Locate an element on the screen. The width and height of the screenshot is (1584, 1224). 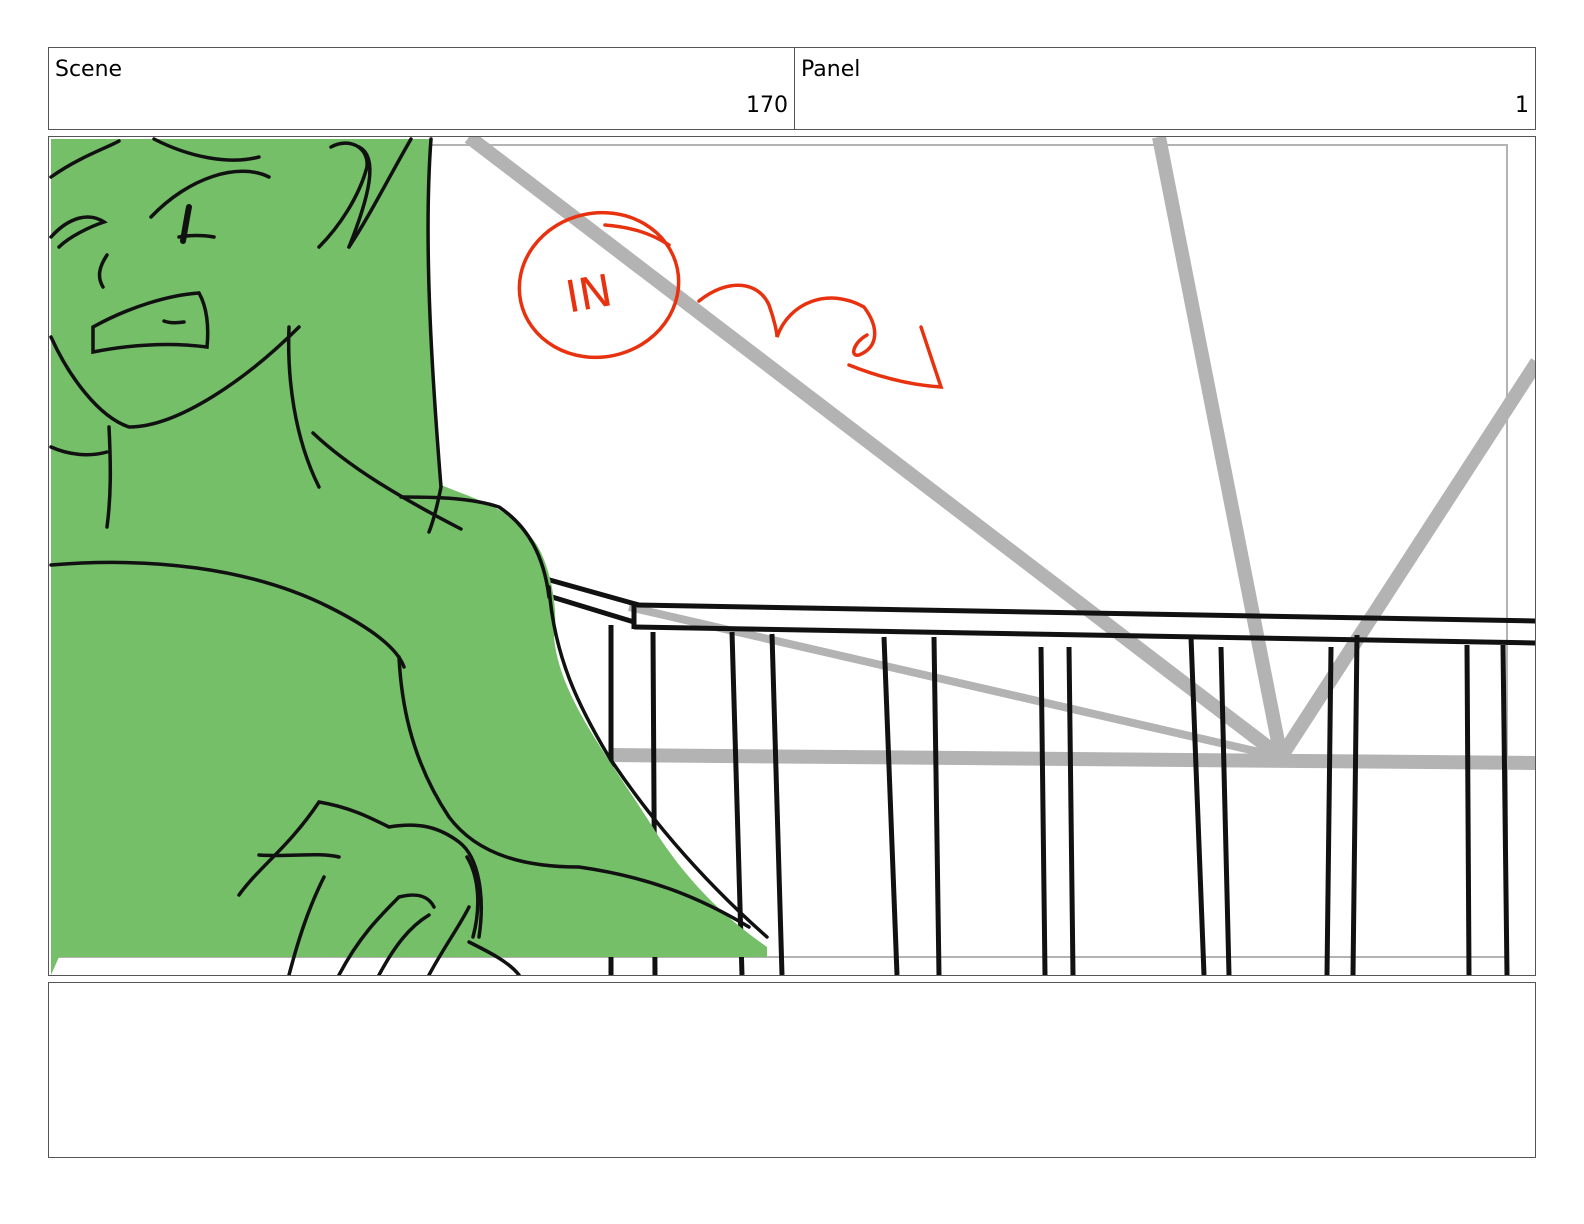
scene-cell: Scene 170 is located at coordinates (422, 88).